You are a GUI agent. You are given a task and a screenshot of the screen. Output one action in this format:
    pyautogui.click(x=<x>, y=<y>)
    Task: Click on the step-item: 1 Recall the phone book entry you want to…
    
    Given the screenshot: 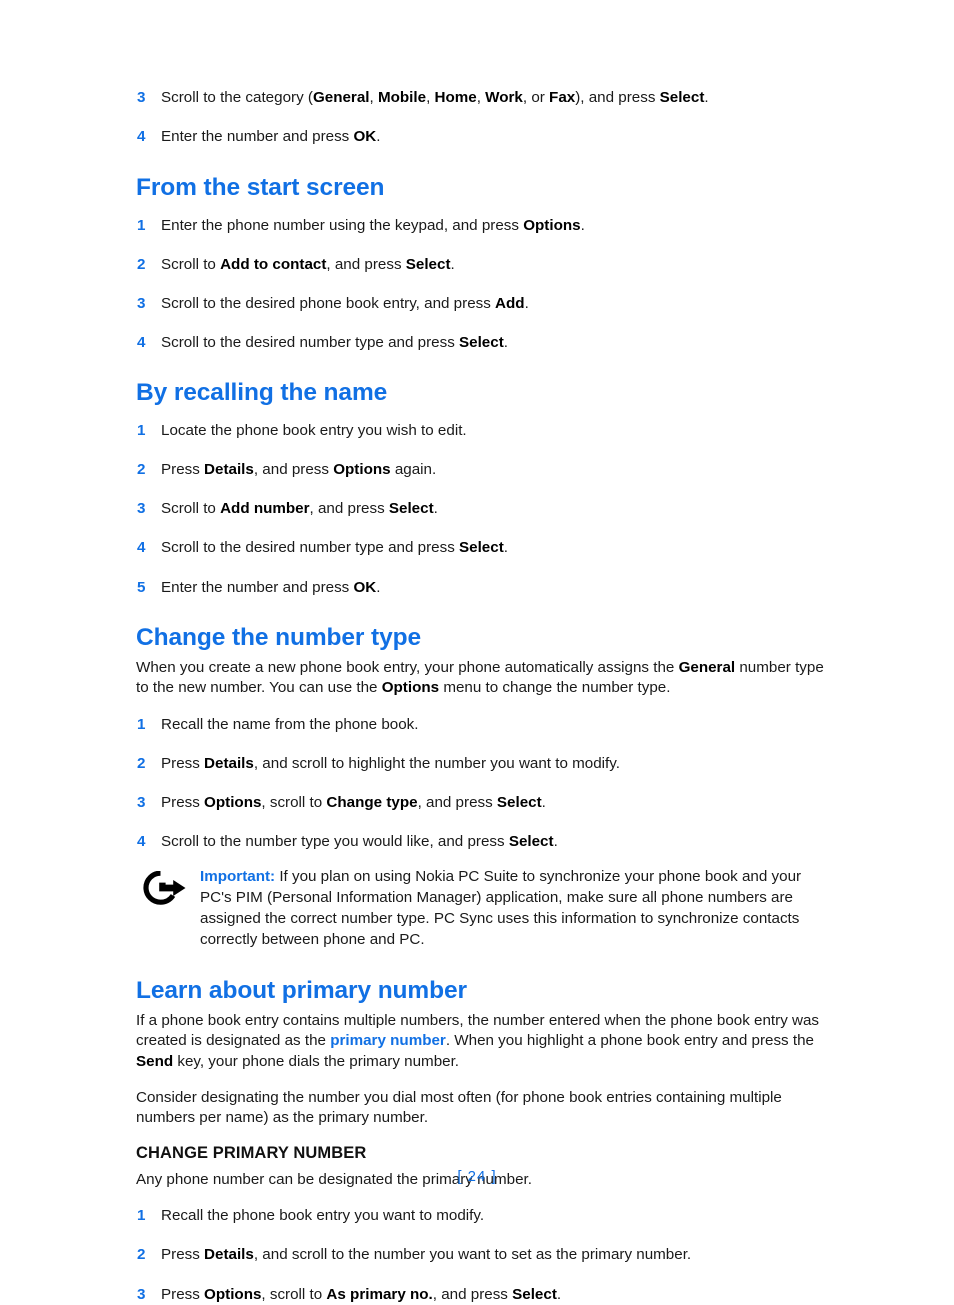 What is the action you would take?
    pyautogui.click(x=486, y=1216)
    